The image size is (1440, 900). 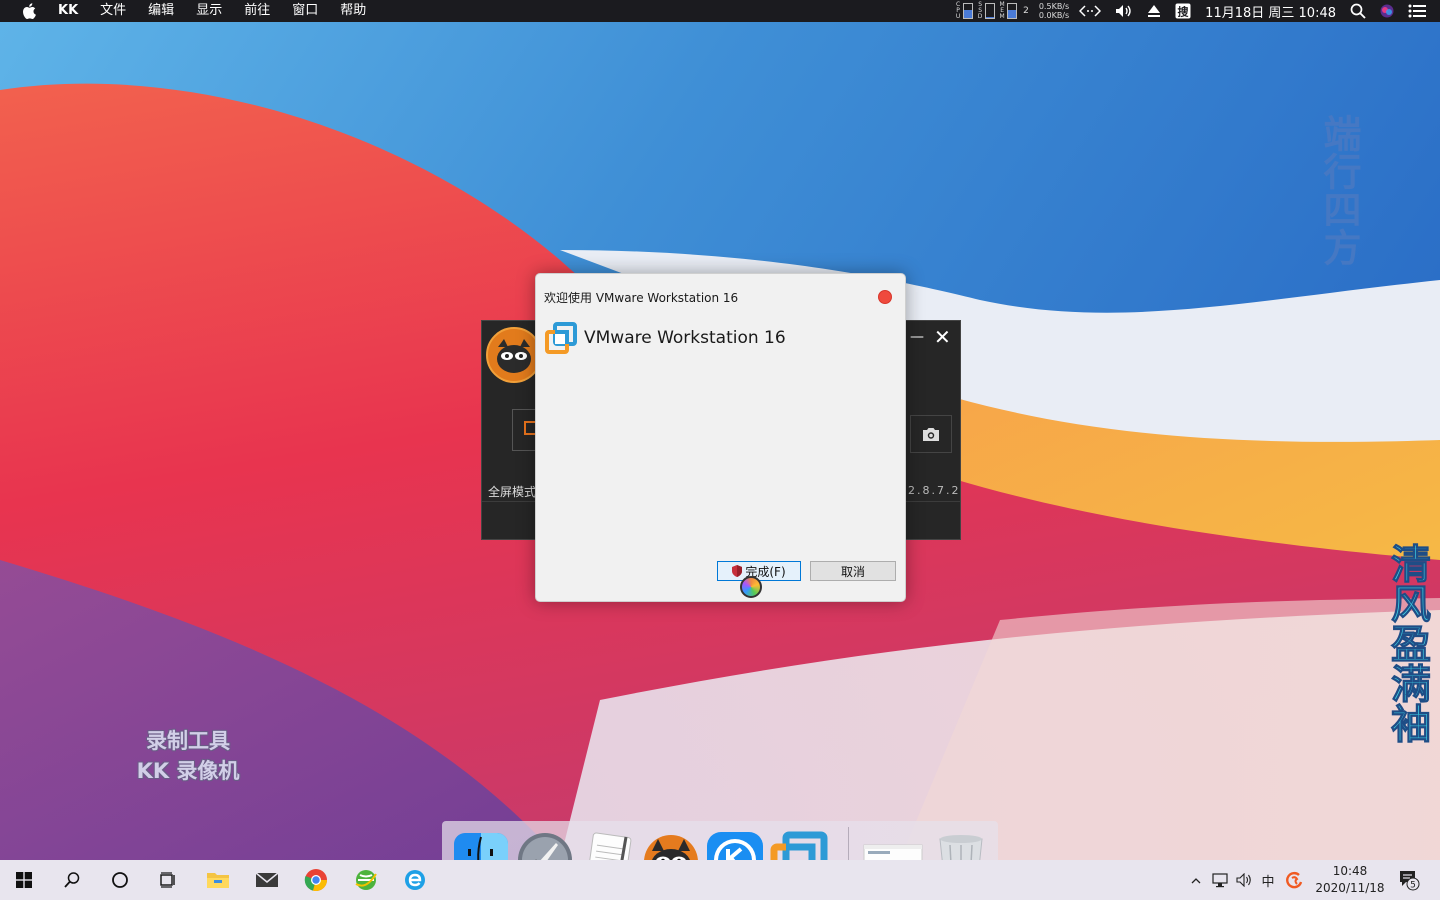 I want to click on internet-explorer-icon, so click(x=415, y=880).